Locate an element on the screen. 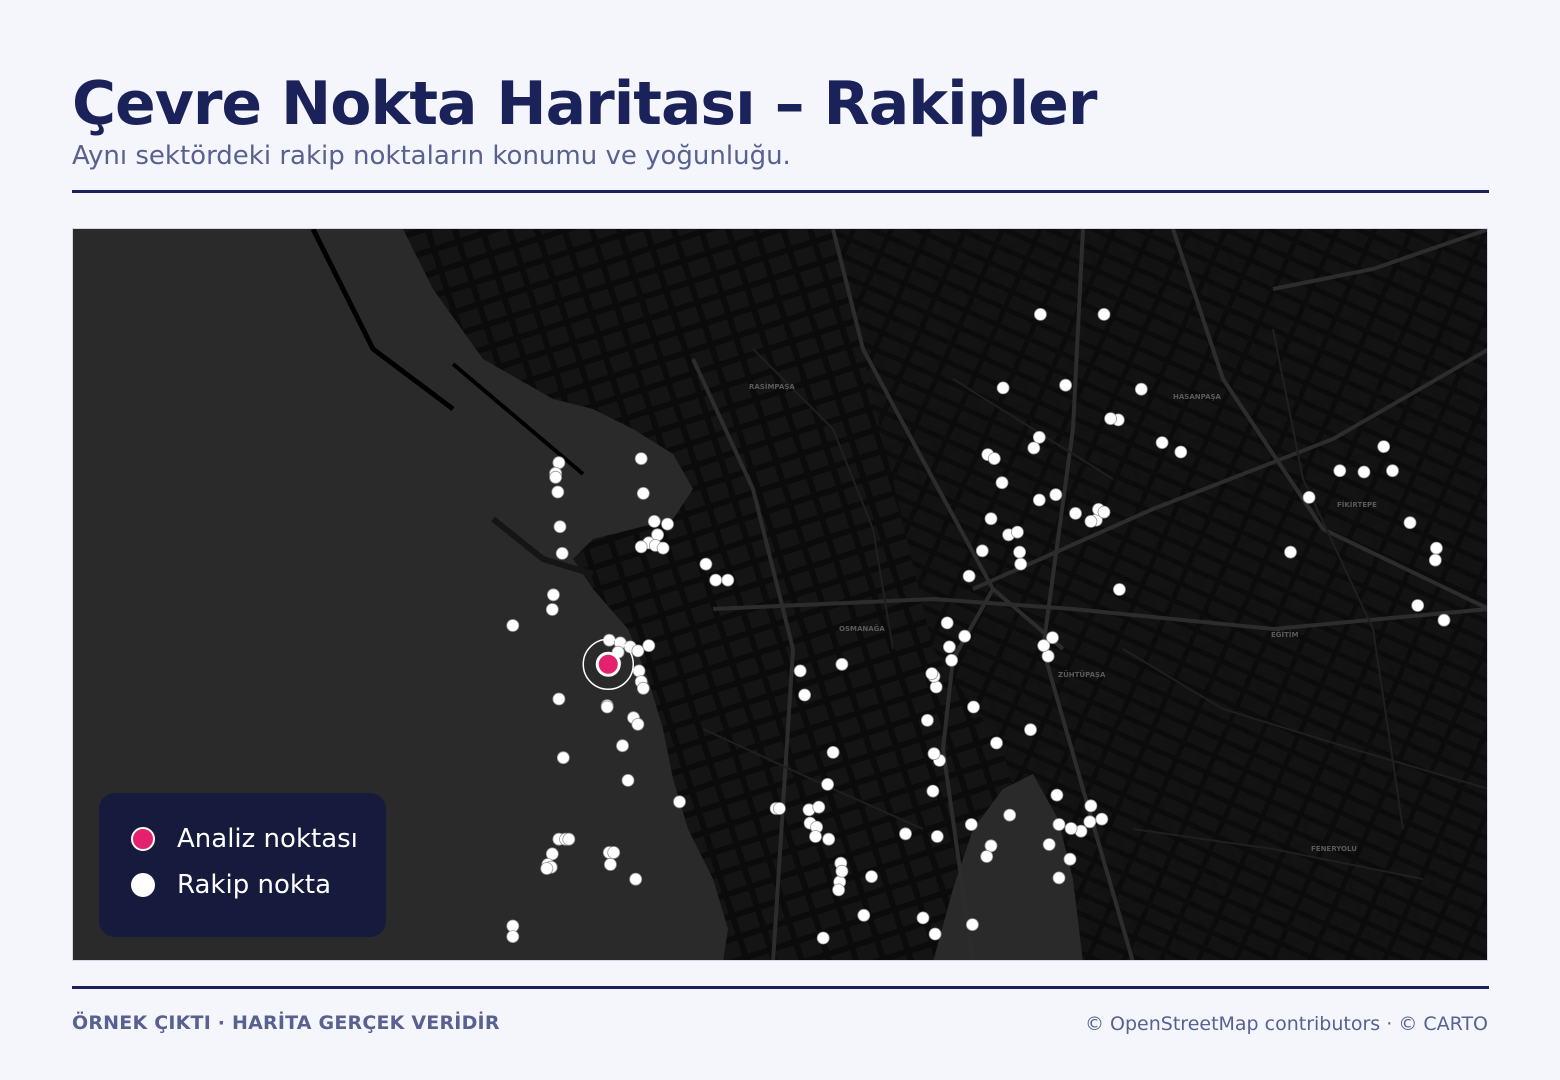 This screenshot has height=1080, width=1560. analysis-point-marker is located at coordinates (608, 664).